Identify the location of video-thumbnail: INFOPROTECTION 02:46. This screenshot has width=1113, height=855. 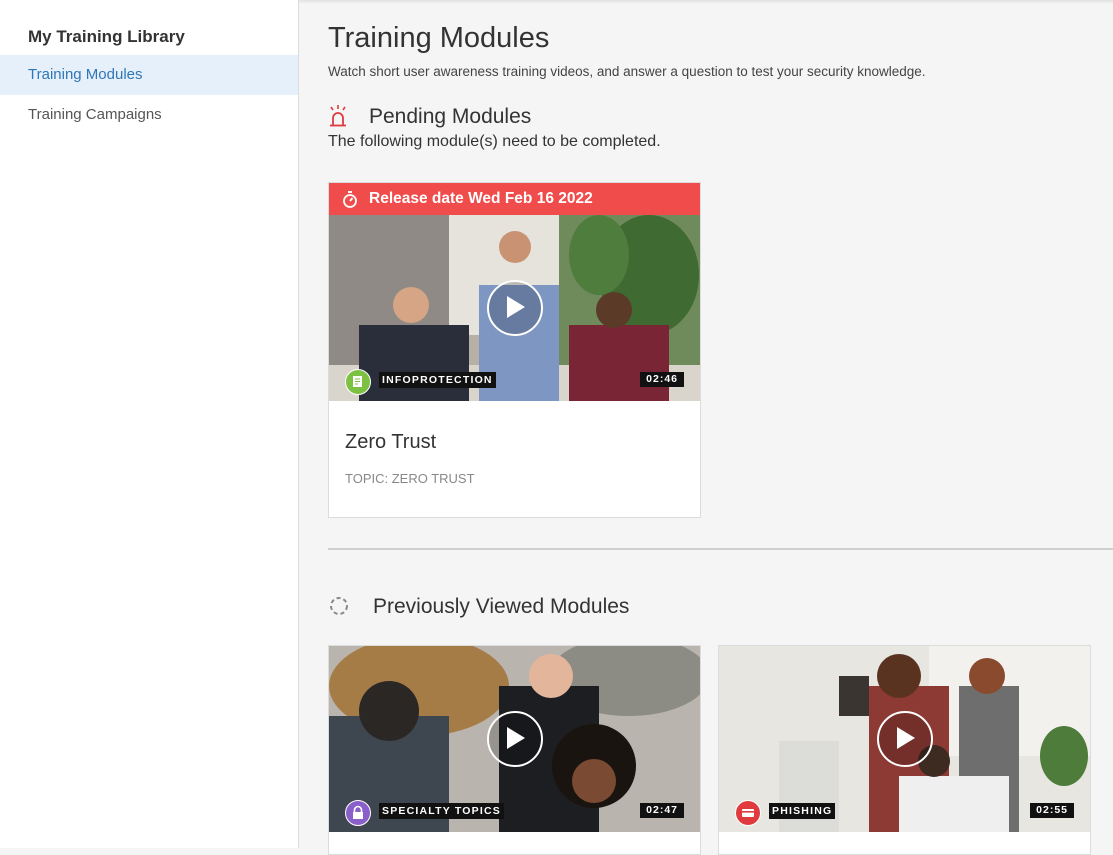
(514, 308).